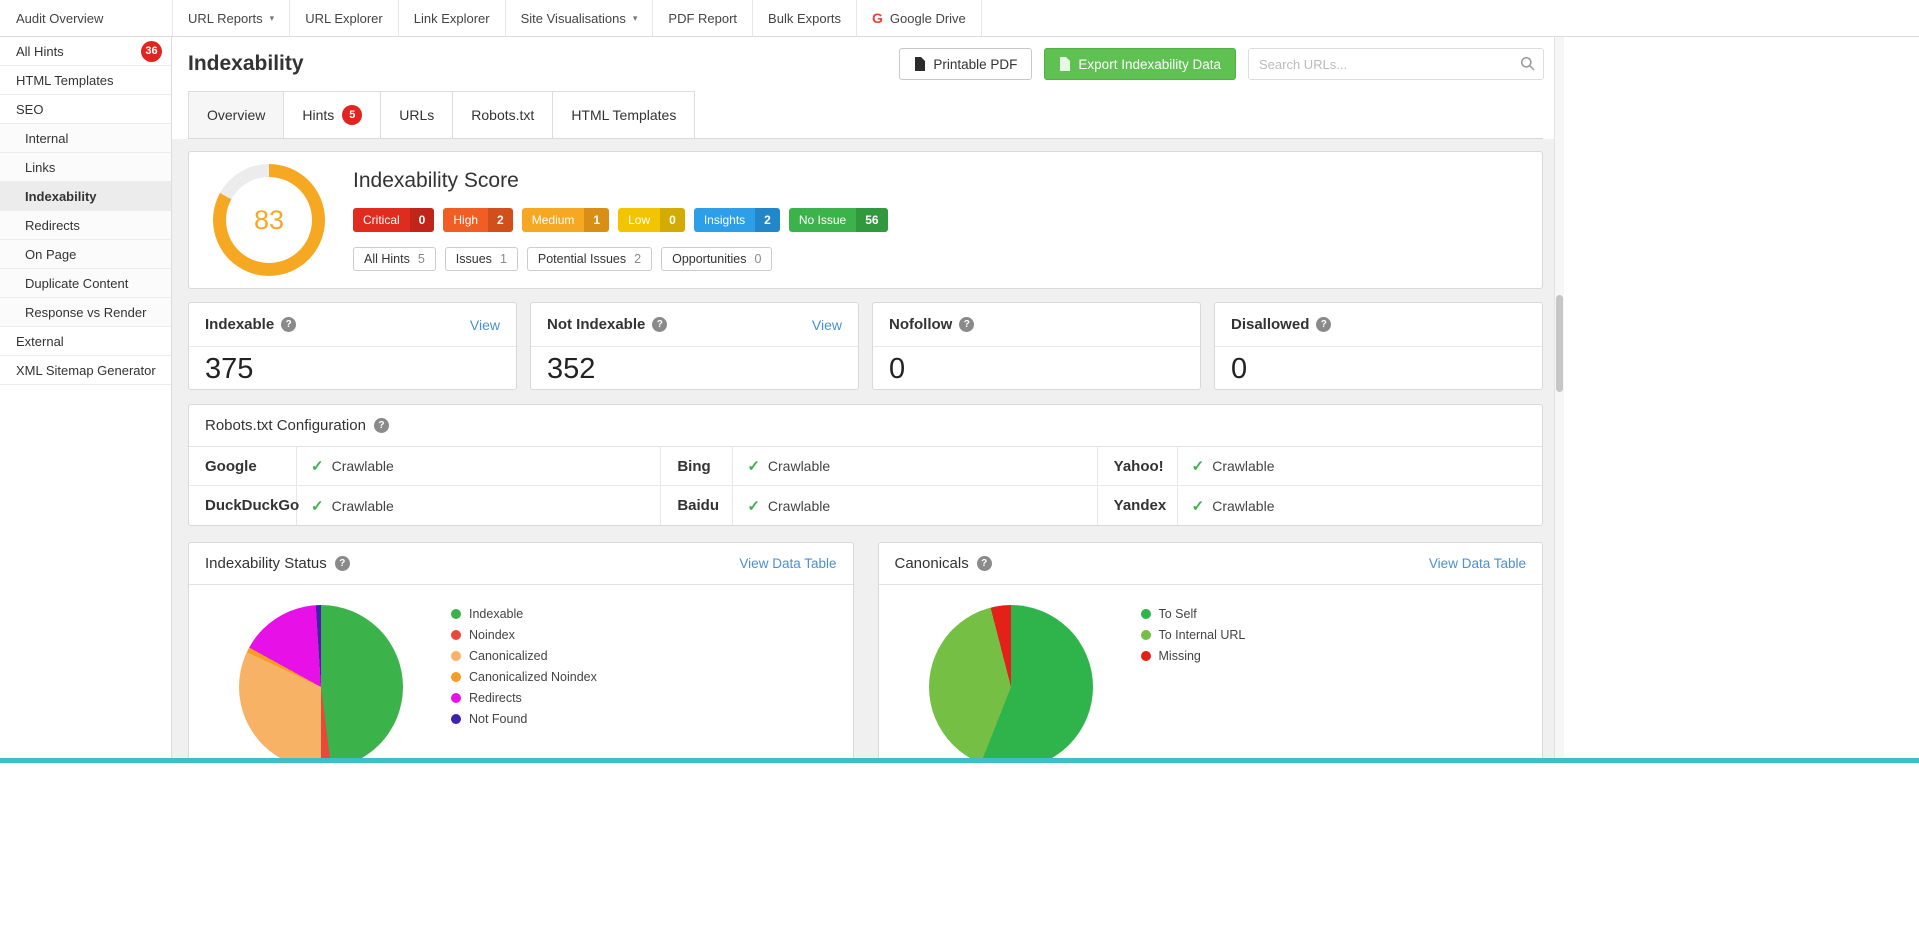 The image size is (1919, 932). I want to click on tab-label: Overview, so click(236, 115).